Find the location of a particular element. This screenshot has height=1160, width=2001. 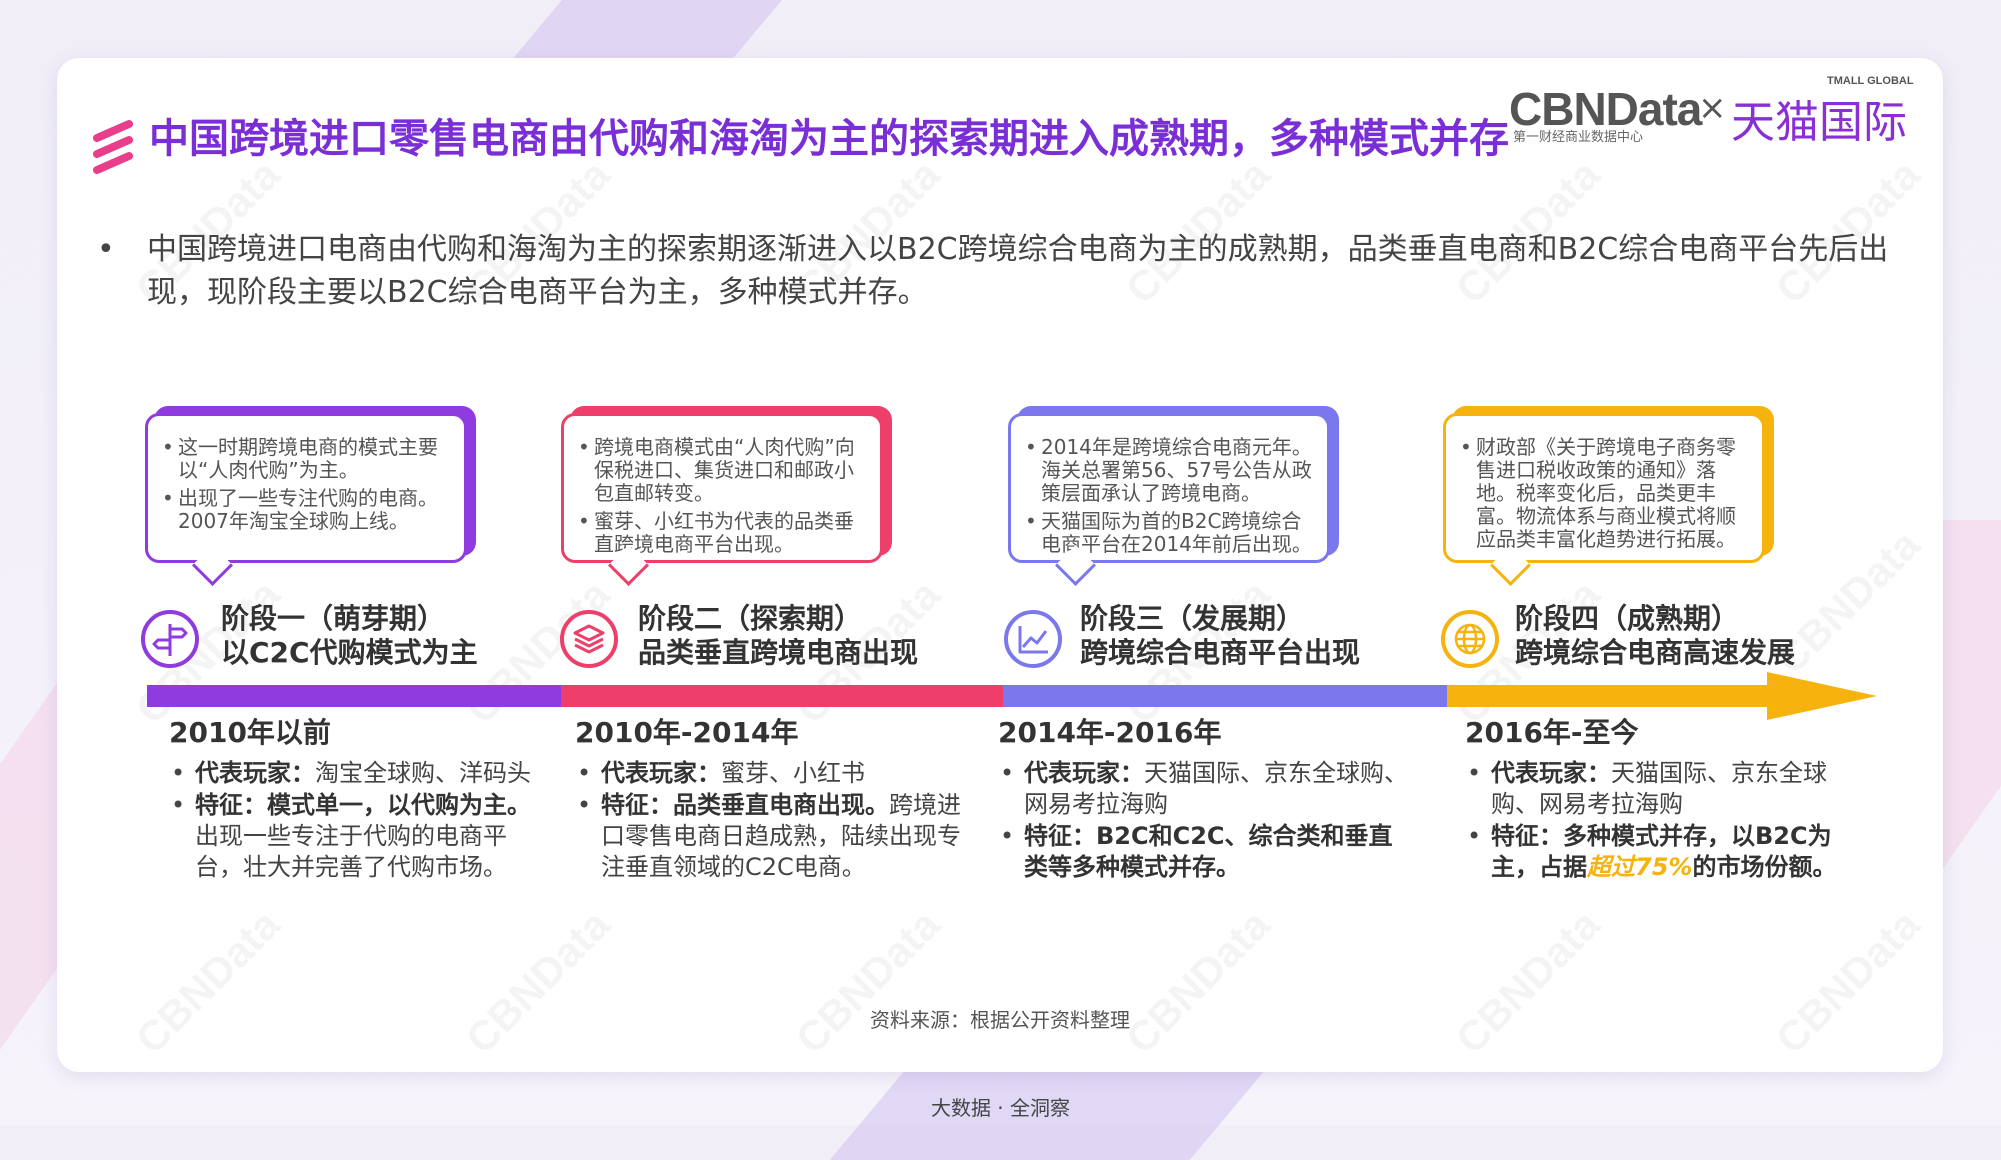

tmall-global-logo-subtitle: TMALL GLOBAL is located at coordinates (1870, 81).